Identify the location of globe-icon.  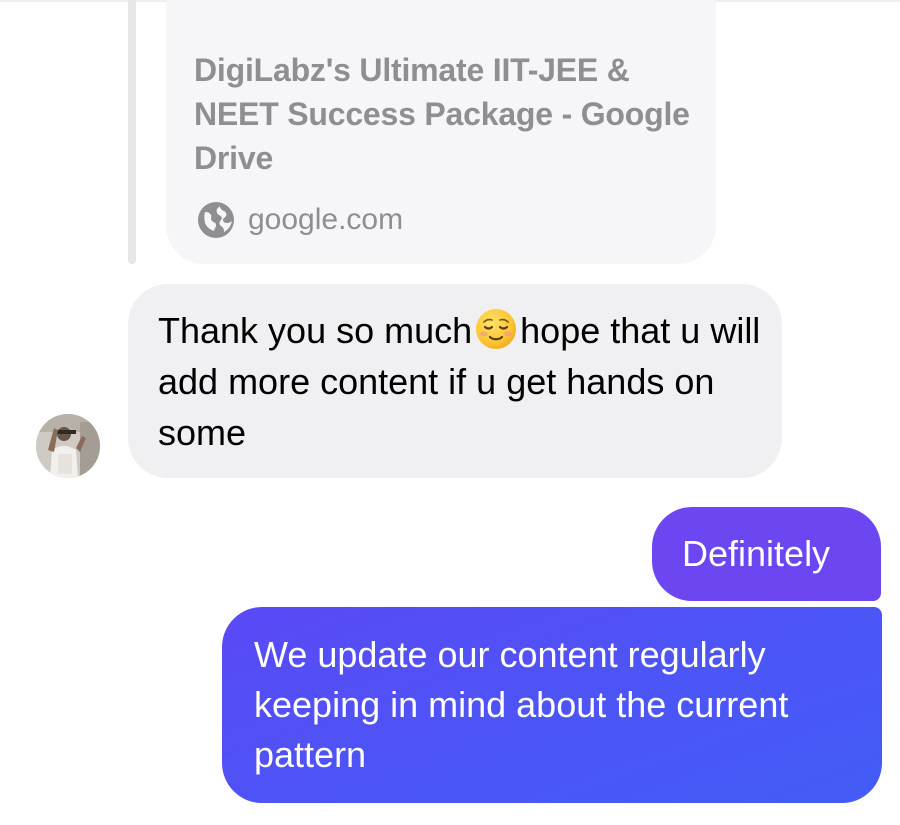
(216, 220).